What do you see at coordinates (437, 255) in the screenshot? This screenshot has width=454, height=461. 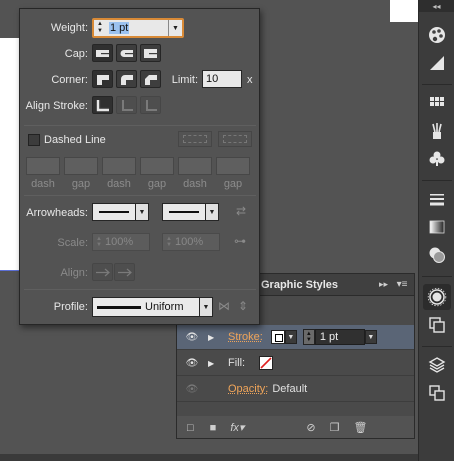 I see `transparency-icon` at bounding box center [437, 255].